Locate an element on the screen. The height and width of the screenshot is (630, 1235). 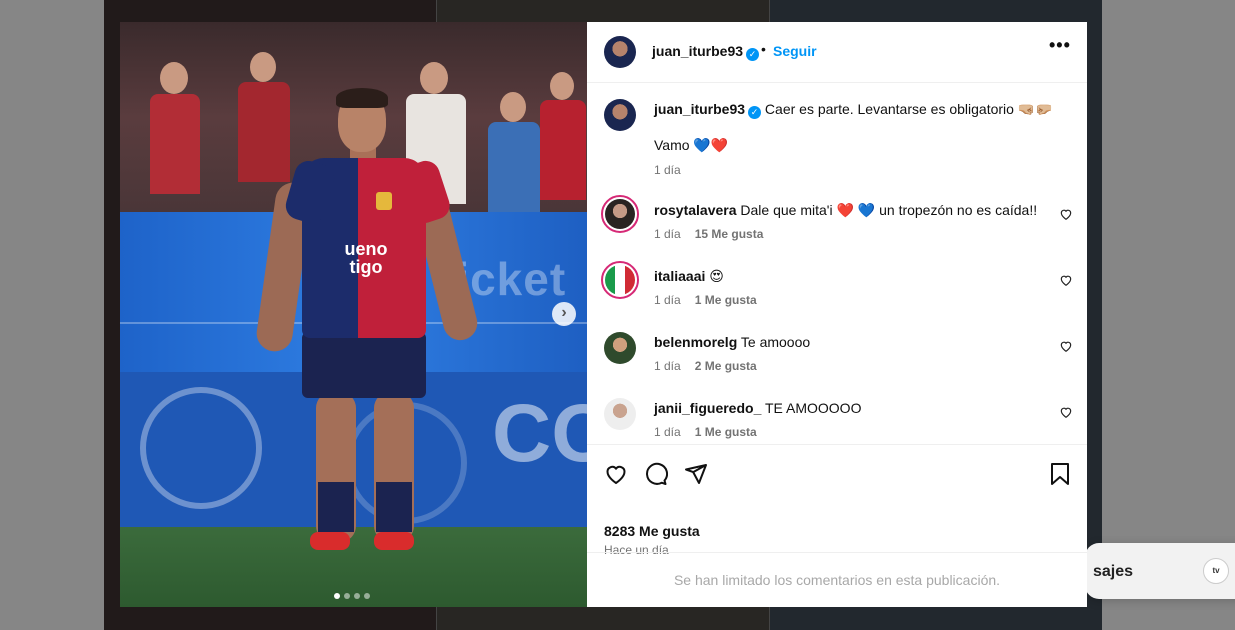
comment-username: rosytalavera is located at coordinates (695, 210).